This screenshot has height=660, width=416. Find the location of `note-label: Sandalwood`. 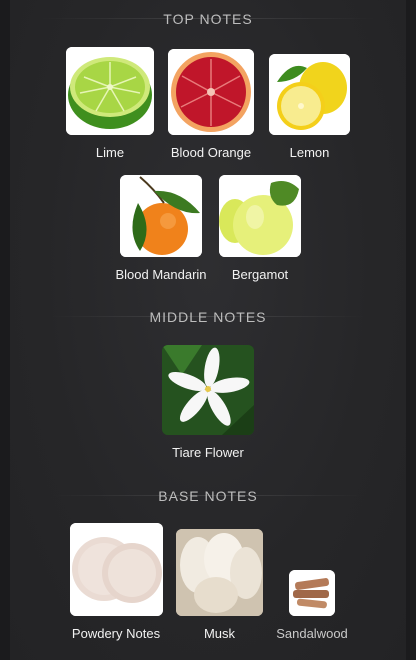

note-label: Sandalwood is located at coordinates (312, 633).